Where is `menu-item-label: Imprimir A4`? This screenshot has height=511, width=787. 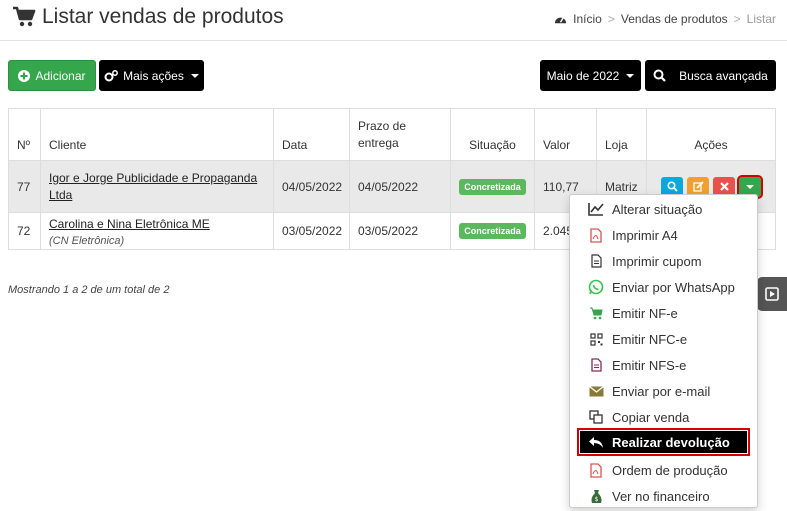
menu-item-label: Imprimir A4 is located at coordinates (645, 235).